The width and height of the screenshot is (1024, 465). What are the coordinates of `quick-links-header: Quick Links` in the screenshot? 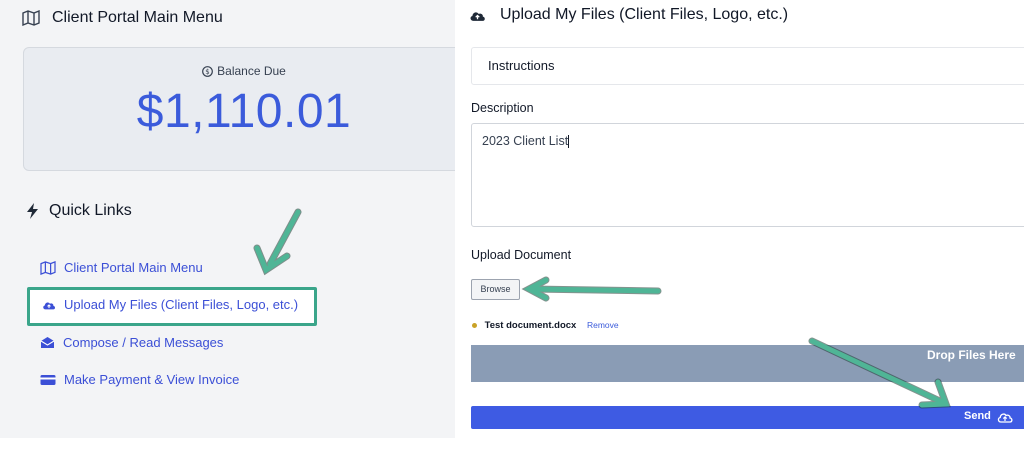 It's located at (78, 211).